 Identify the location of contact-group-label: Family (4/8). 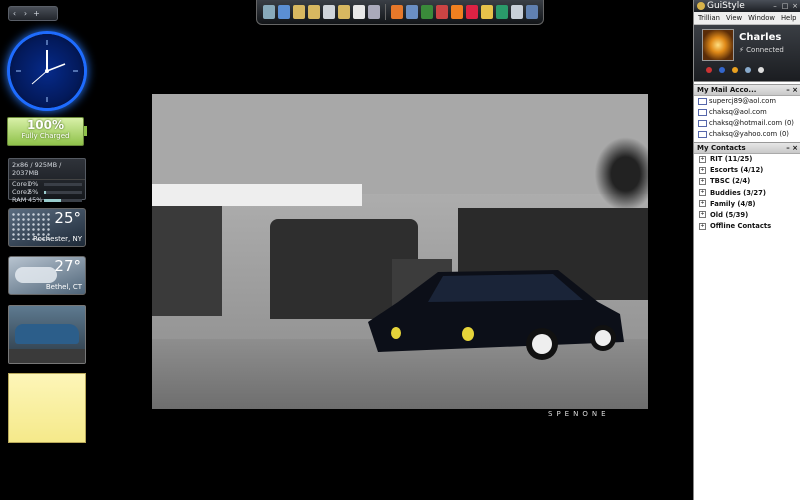
(733, 203).